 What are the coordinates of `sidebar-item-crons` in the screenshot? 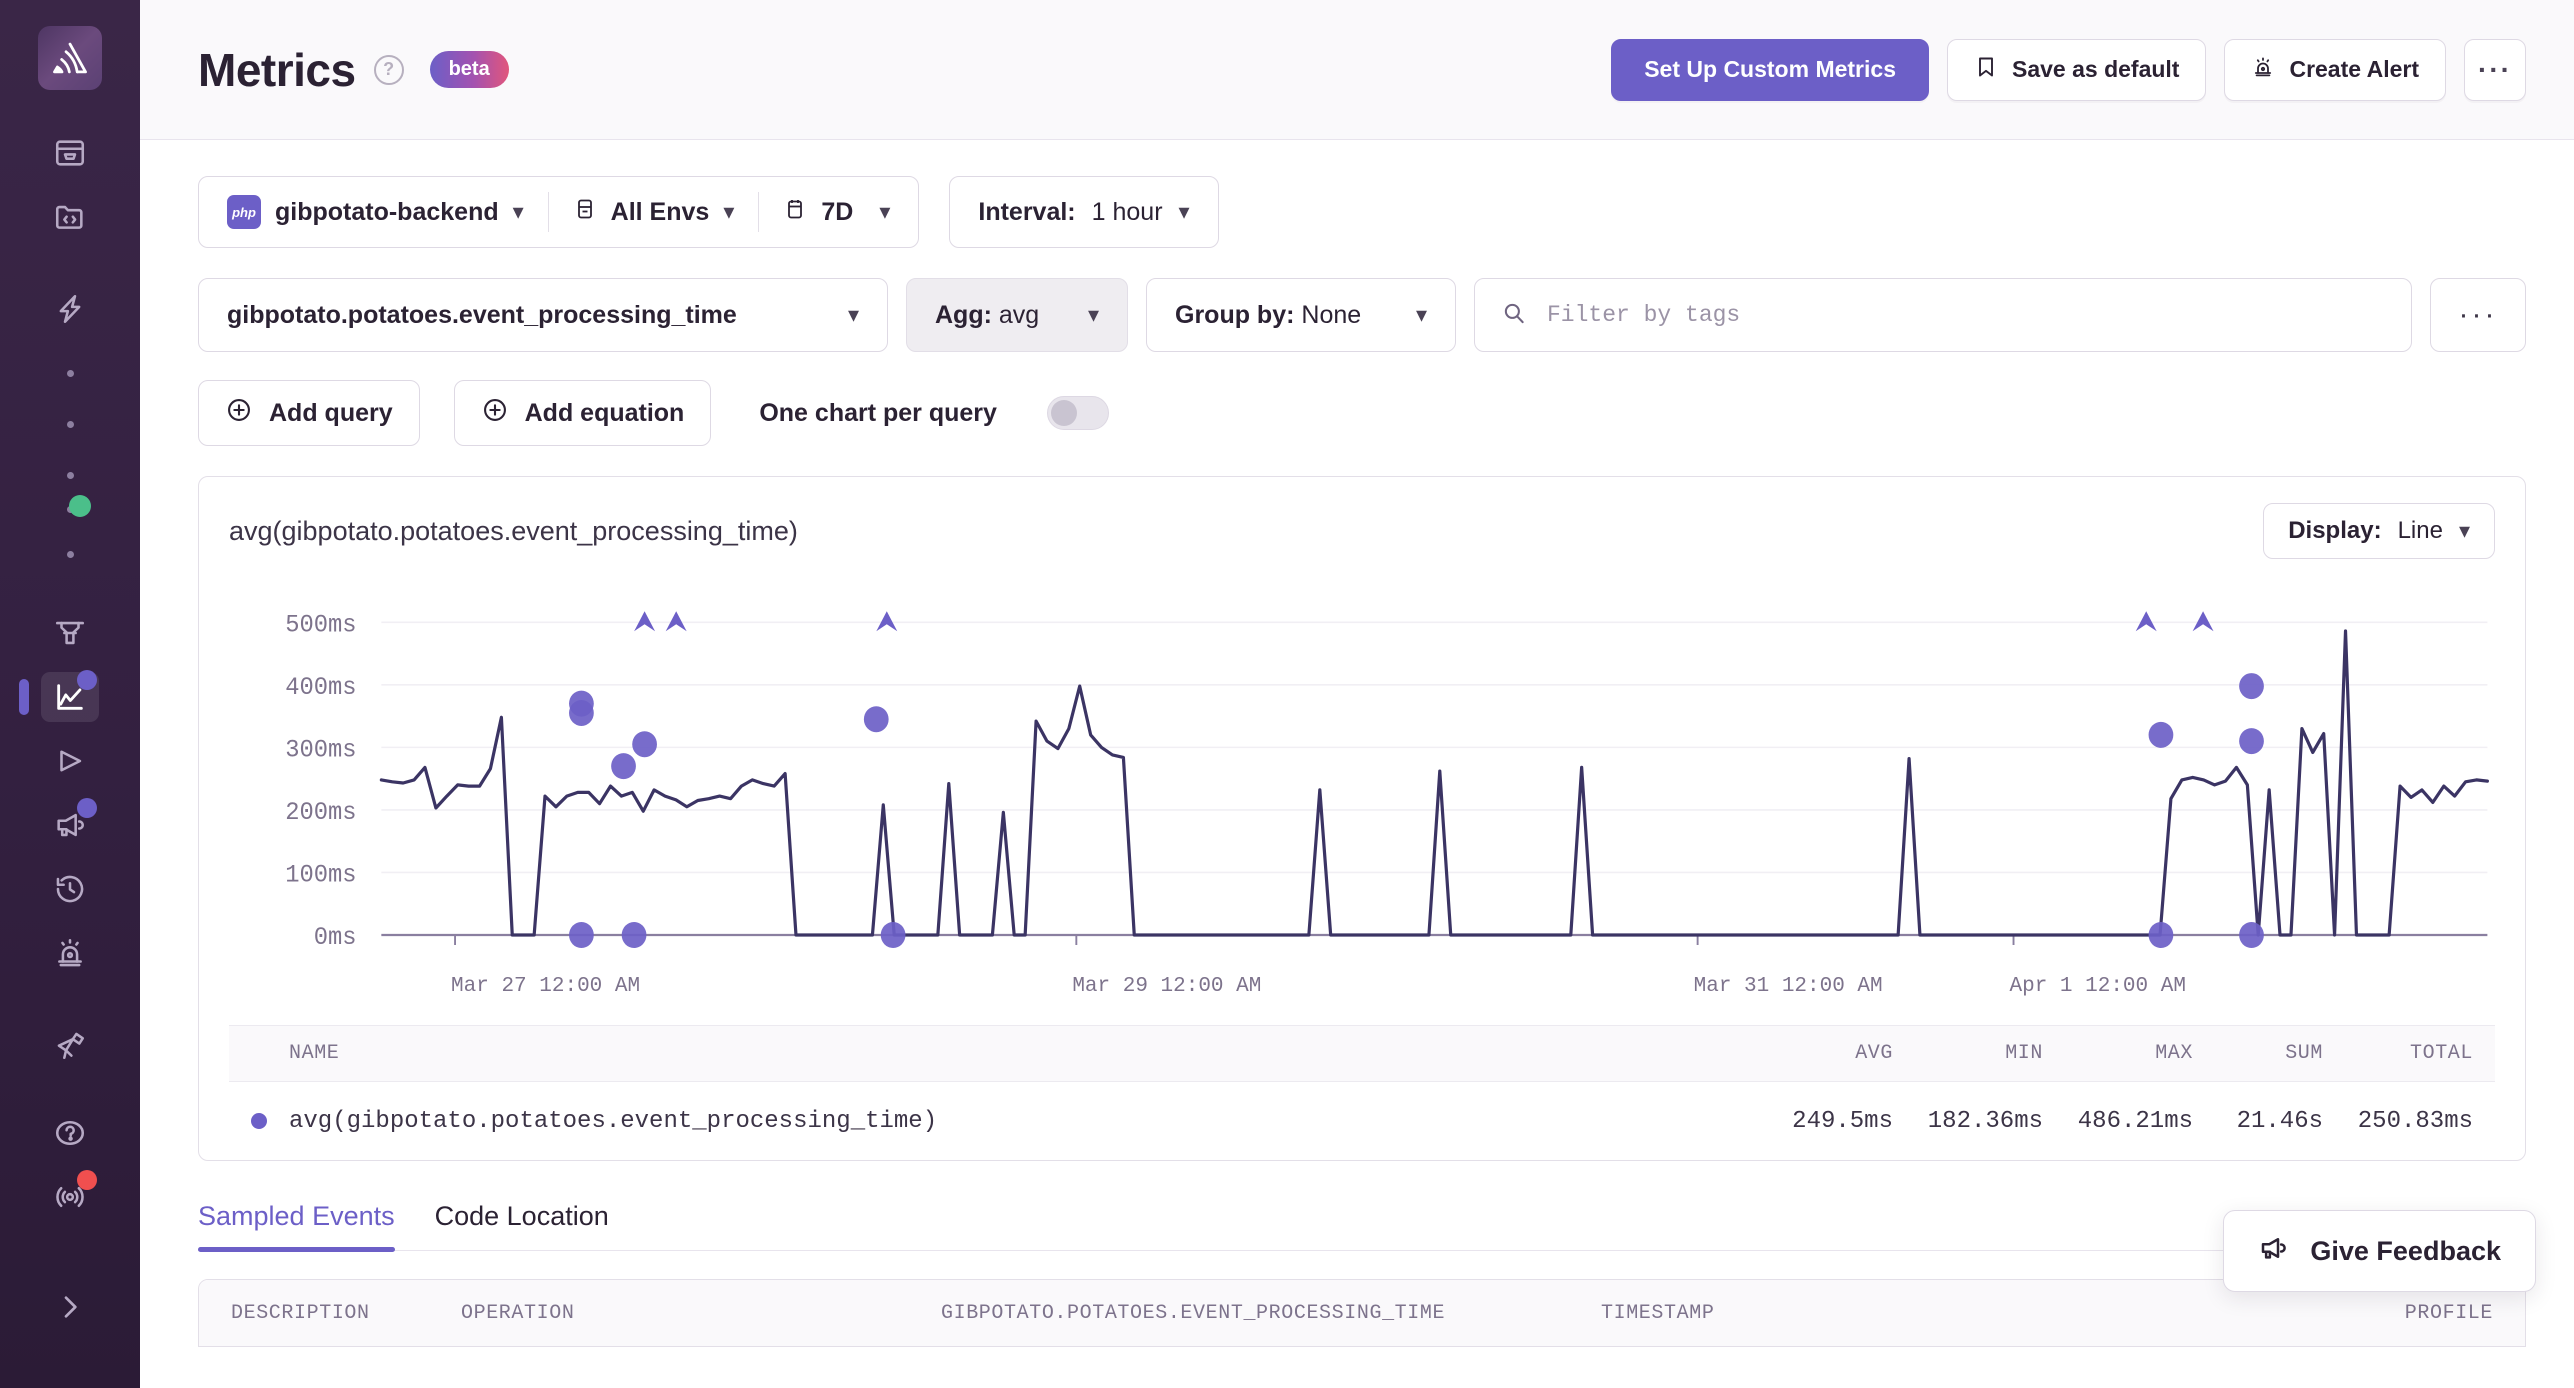 It's located at (70, 633).